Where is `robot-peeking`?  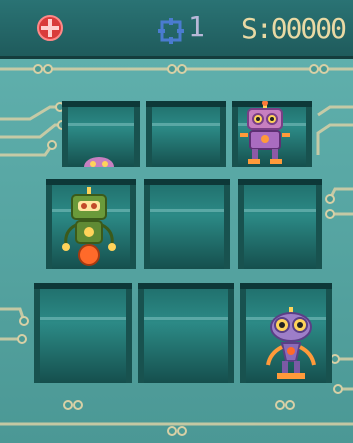
robot-peeking is located at coordinates (99, 161).